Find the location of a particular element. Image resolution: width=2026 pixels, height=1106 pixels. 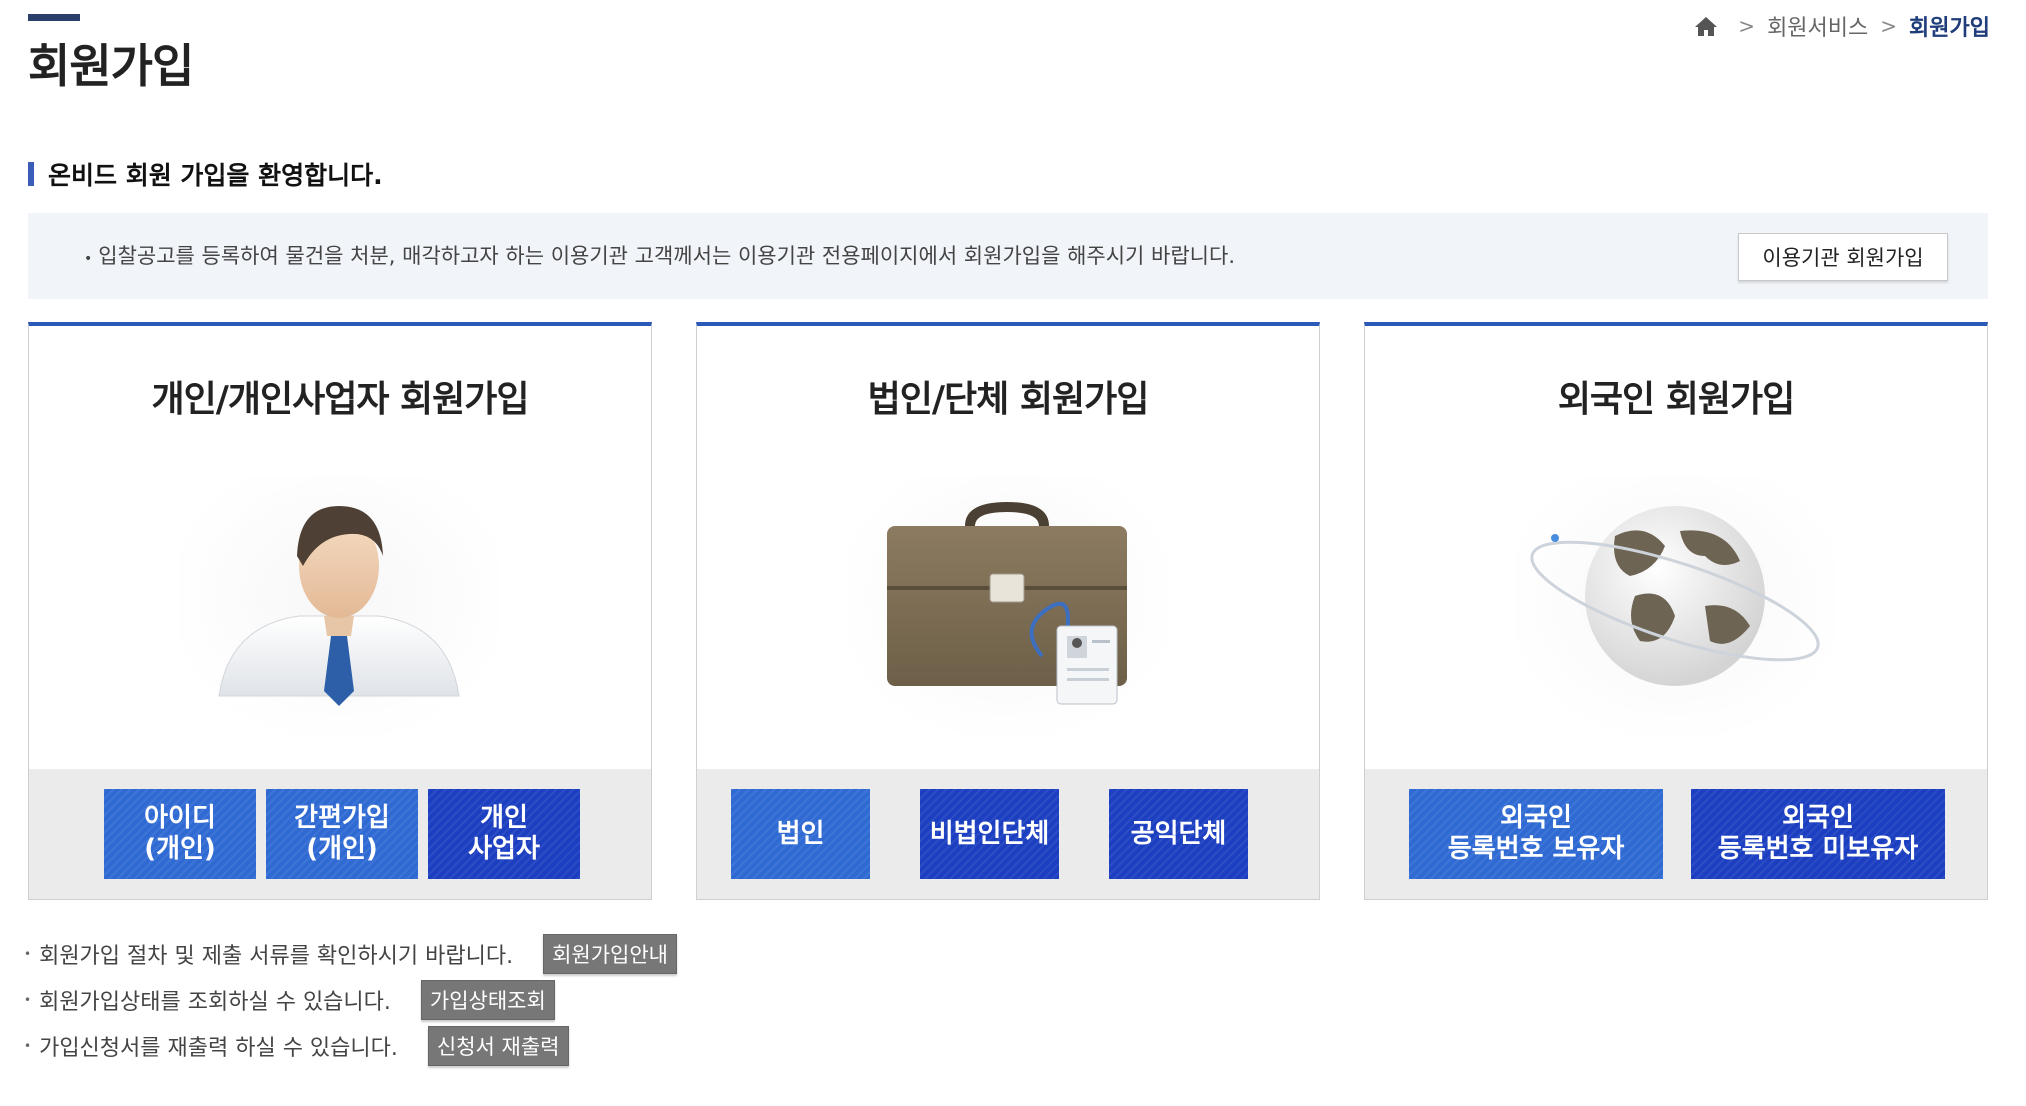

signup-foreigner-without-regno-button: 외국인 등록번호 미보유자 is located at coordinates (1818, 834).